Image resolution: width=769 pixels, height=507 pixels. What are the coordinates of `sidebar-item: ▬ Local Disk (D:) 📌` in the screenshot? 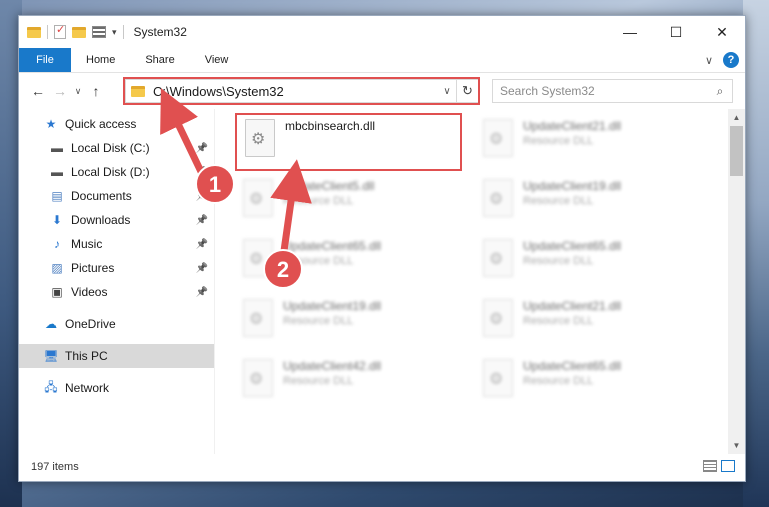 It's located at (116, 172).